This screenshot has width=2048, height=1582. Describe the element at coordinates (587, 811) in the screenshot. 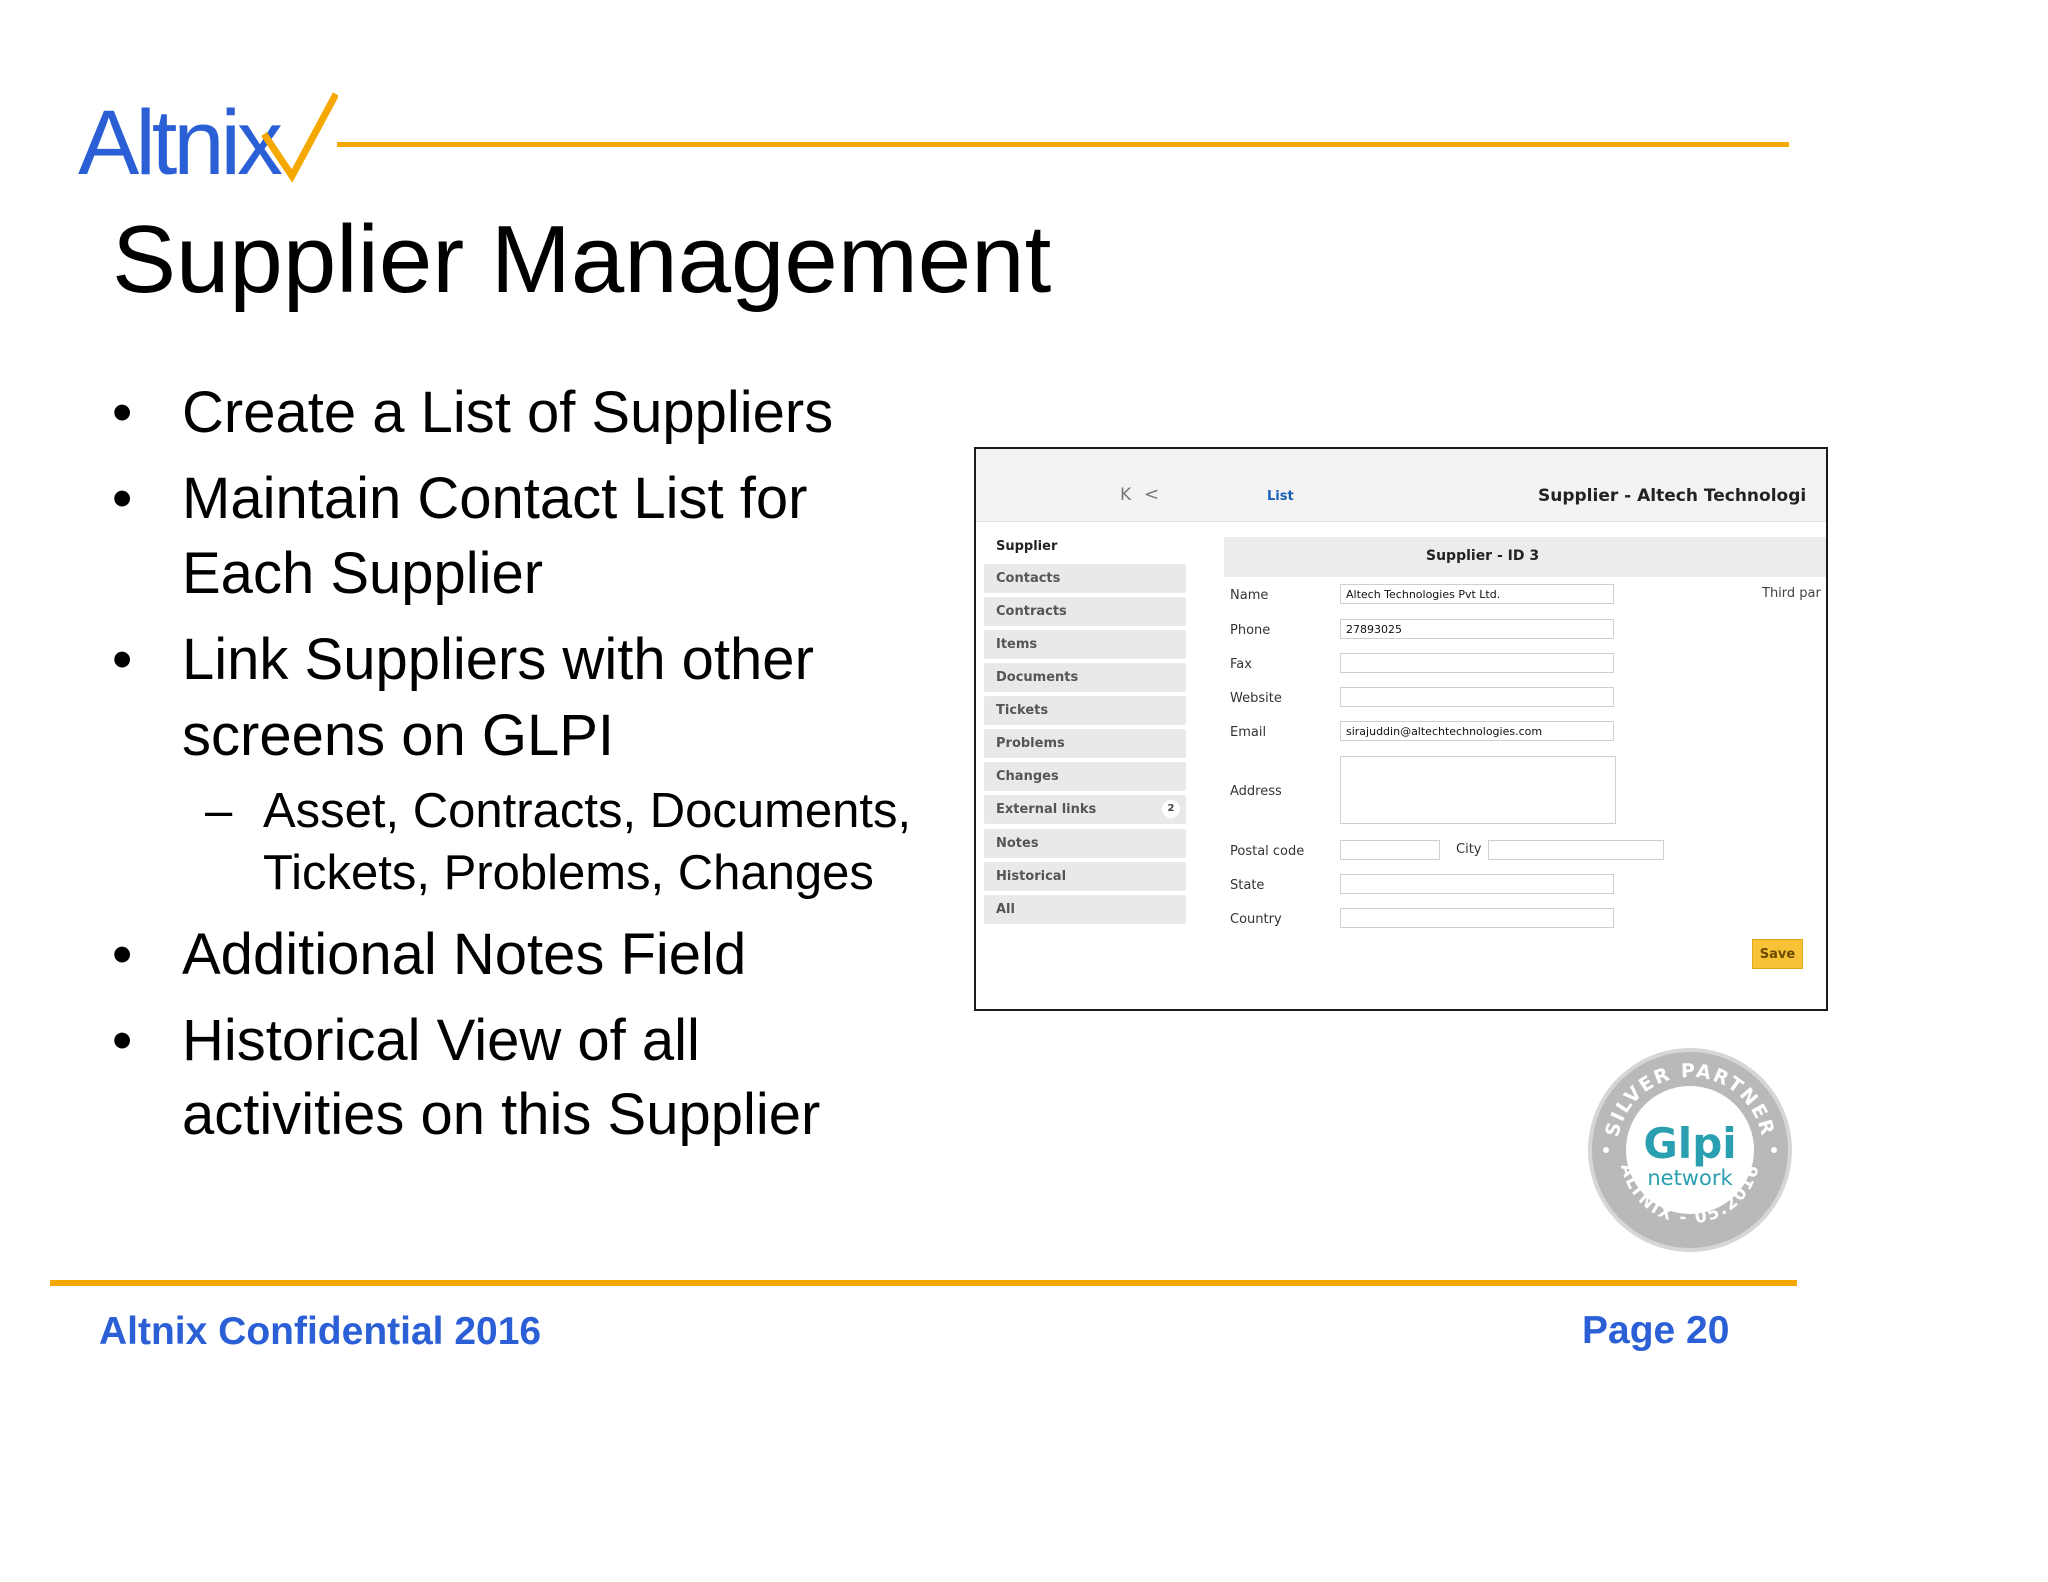

I see `sub-bullet-text: Asset, Contracts, Documents,` at that location.